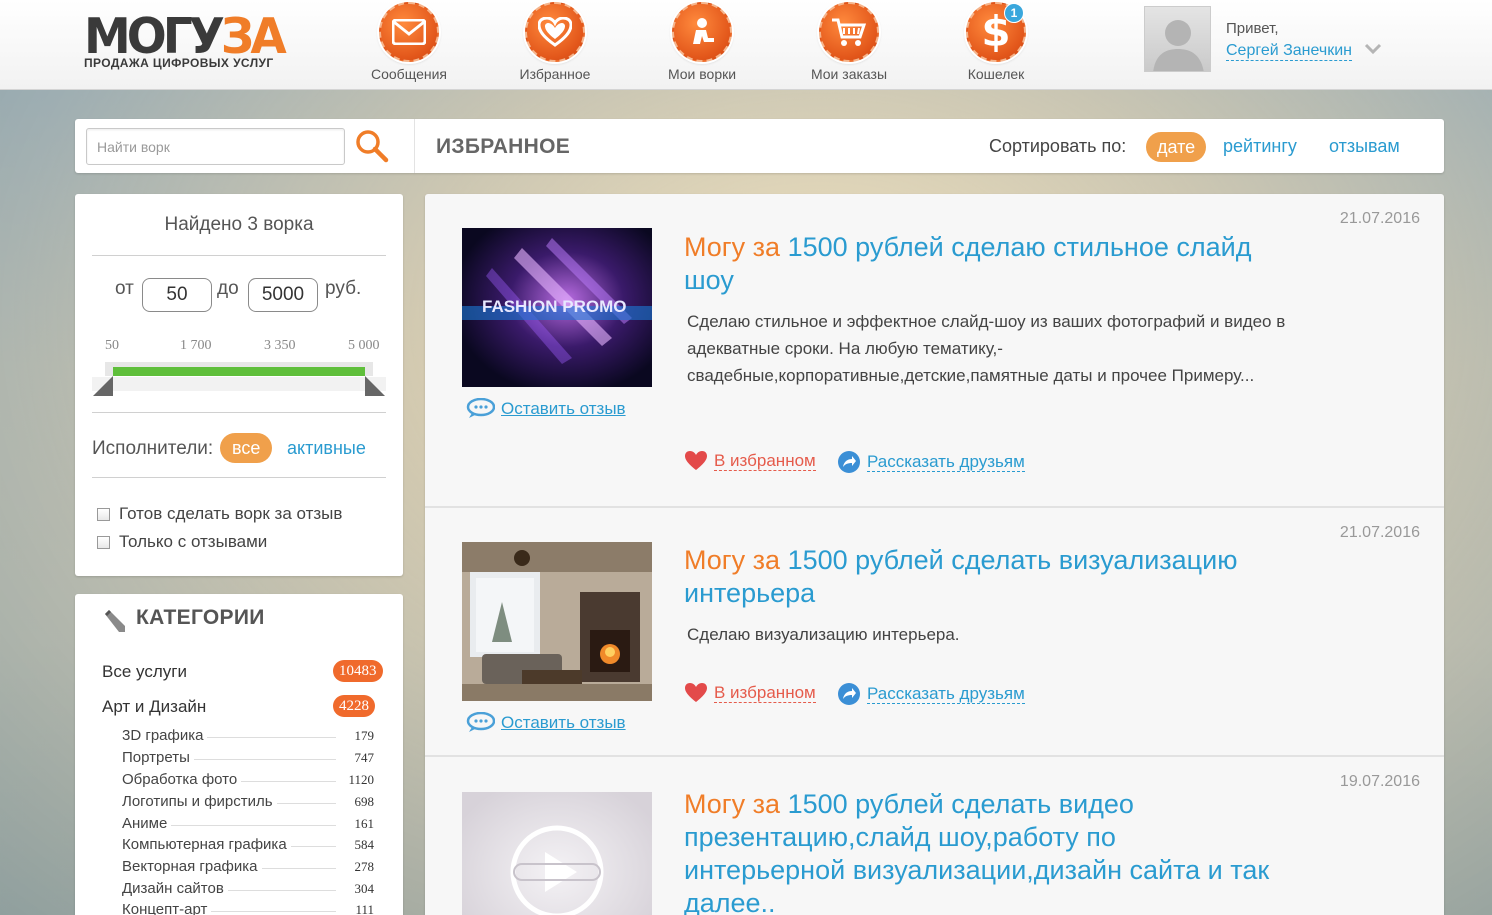  Describe the element at coordinates (185, 43) in the screenshot. I see `site-logo: МОГУЗА ПРОДАЖА ЦИФРОВЫХ УСЛУГ` at that location.